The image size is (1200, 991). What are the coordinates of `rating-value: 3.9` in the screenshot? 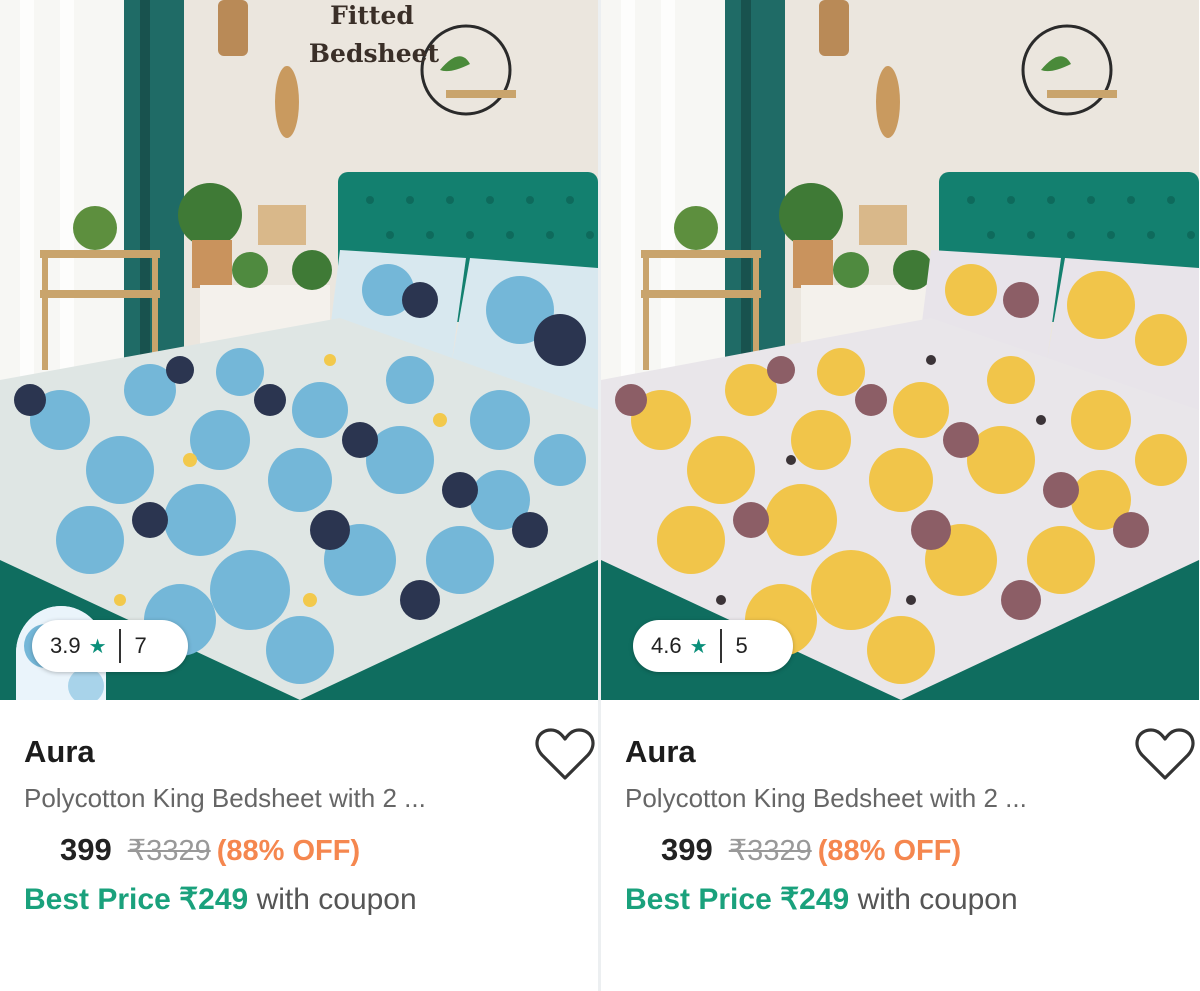 It's located at (65, 645).